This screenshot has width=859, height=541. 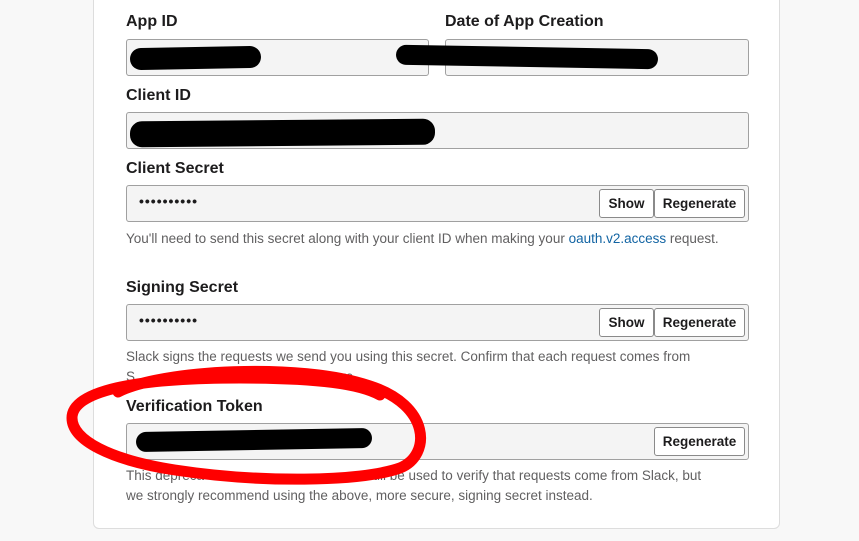 I want to click on app-id-redaction, so click(x=195, y=58).